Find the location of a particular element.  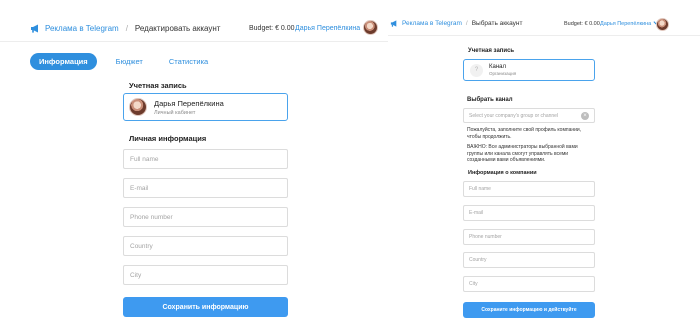

brand-label-right: Реклама в Telegram is located at coordinates (432, 23).